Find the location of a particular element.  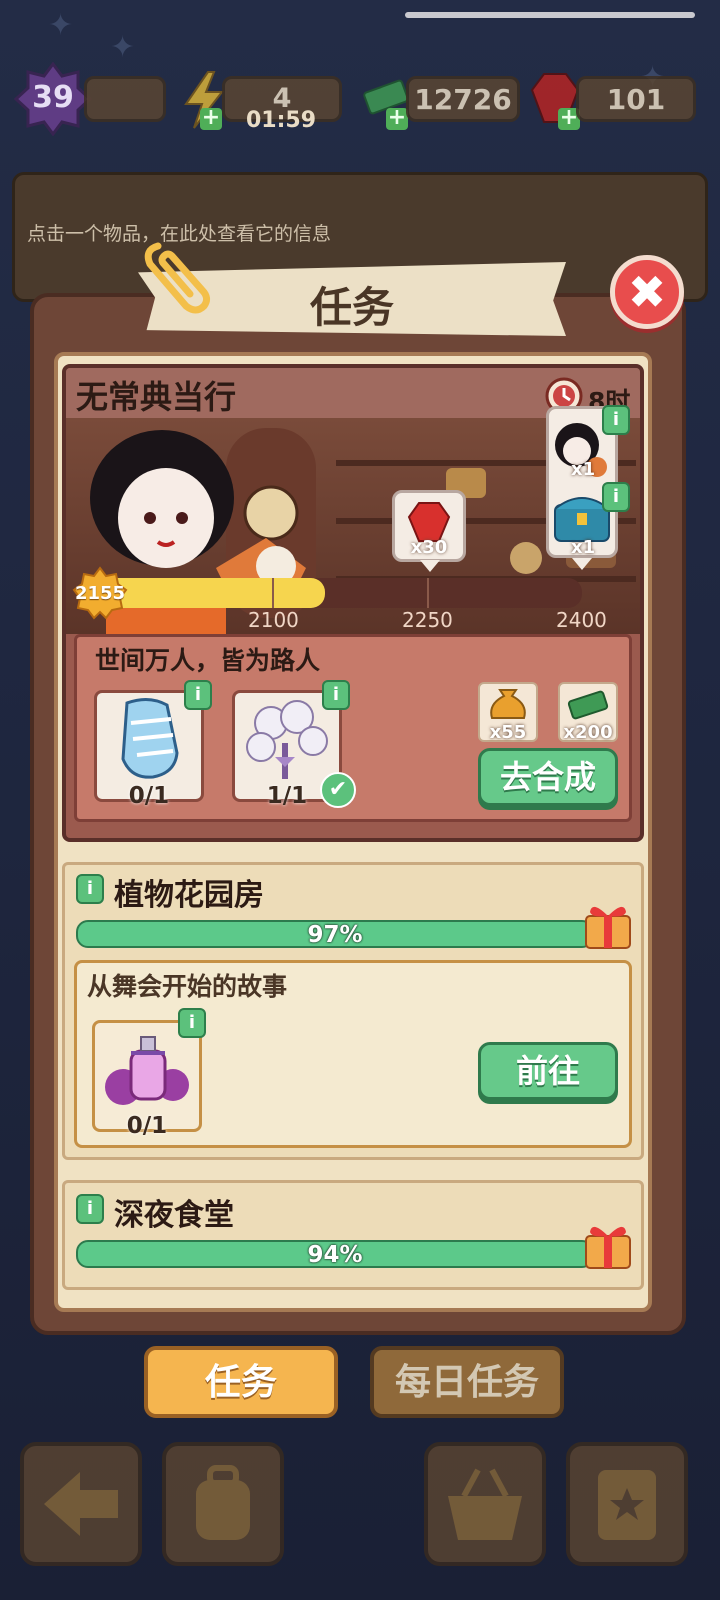

merge-button: 去合成 is located at coordinates (548, 777).